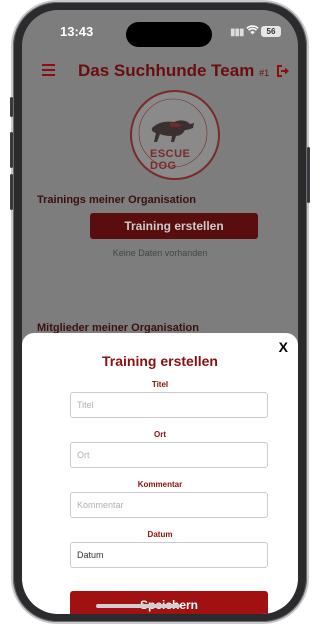 Image resolution: width=320 pixels, height=624 pixels. What do you see at coordinates (169, 555) in the screenshot?
I see `date-input` at bounding box center [169, 555].